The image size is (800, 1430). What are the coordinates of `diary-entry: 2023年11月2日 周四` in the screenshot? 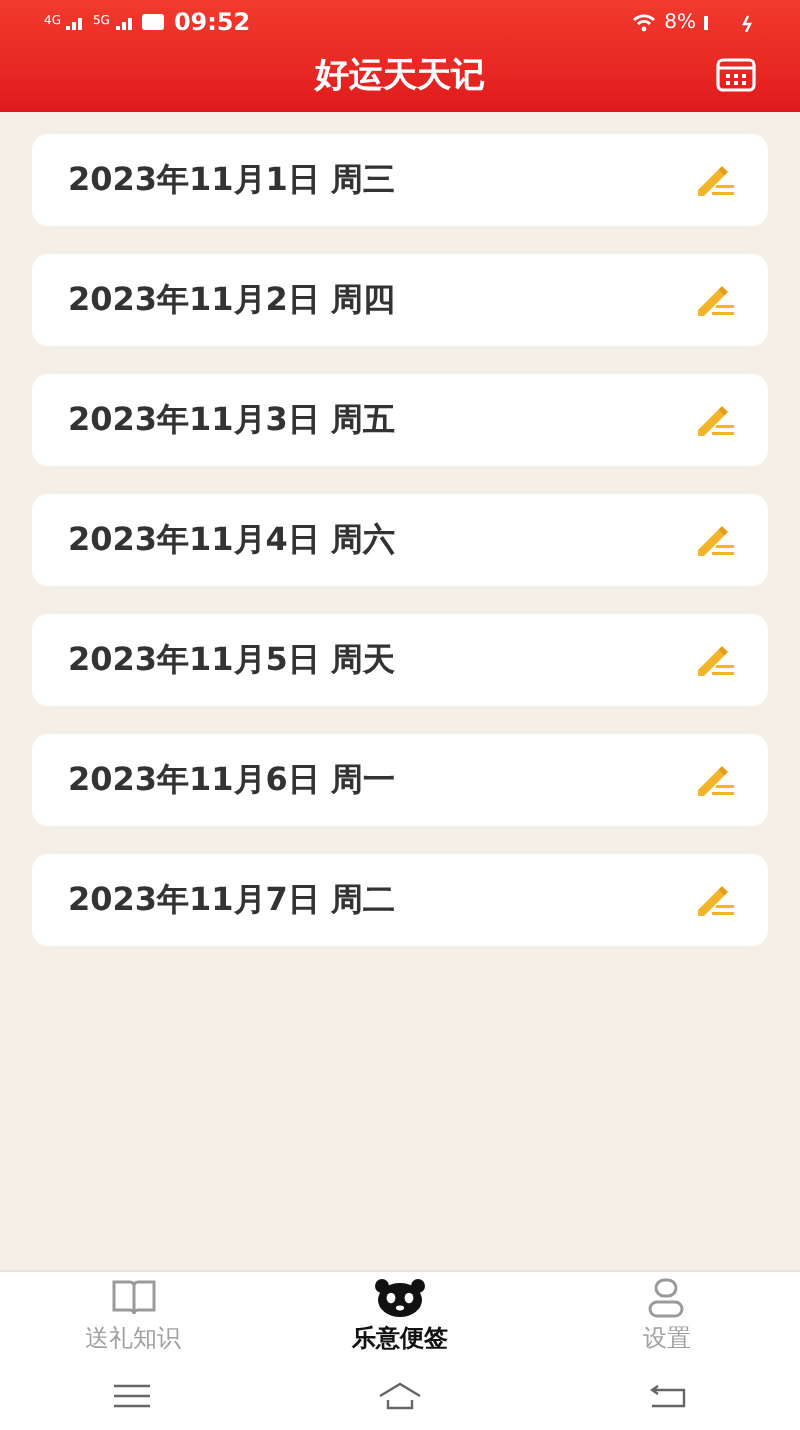 It's located at (400, 300).